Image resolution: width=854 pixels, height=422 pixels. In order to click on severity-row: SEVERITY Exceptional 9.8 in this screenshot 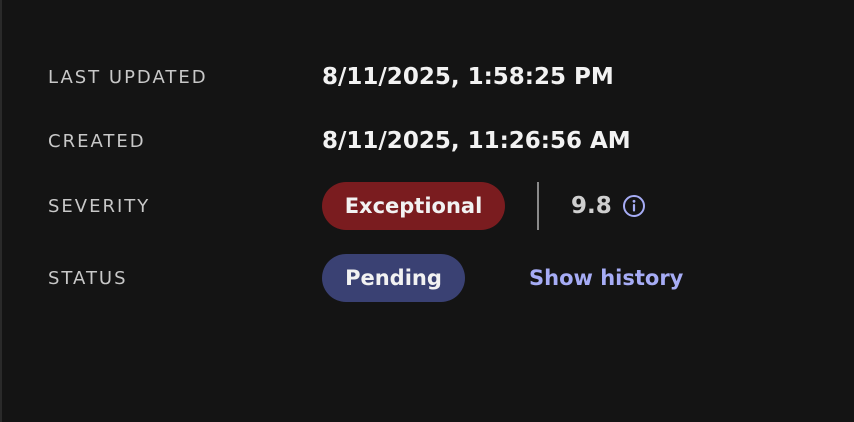, I will do `click(451, 206)`.